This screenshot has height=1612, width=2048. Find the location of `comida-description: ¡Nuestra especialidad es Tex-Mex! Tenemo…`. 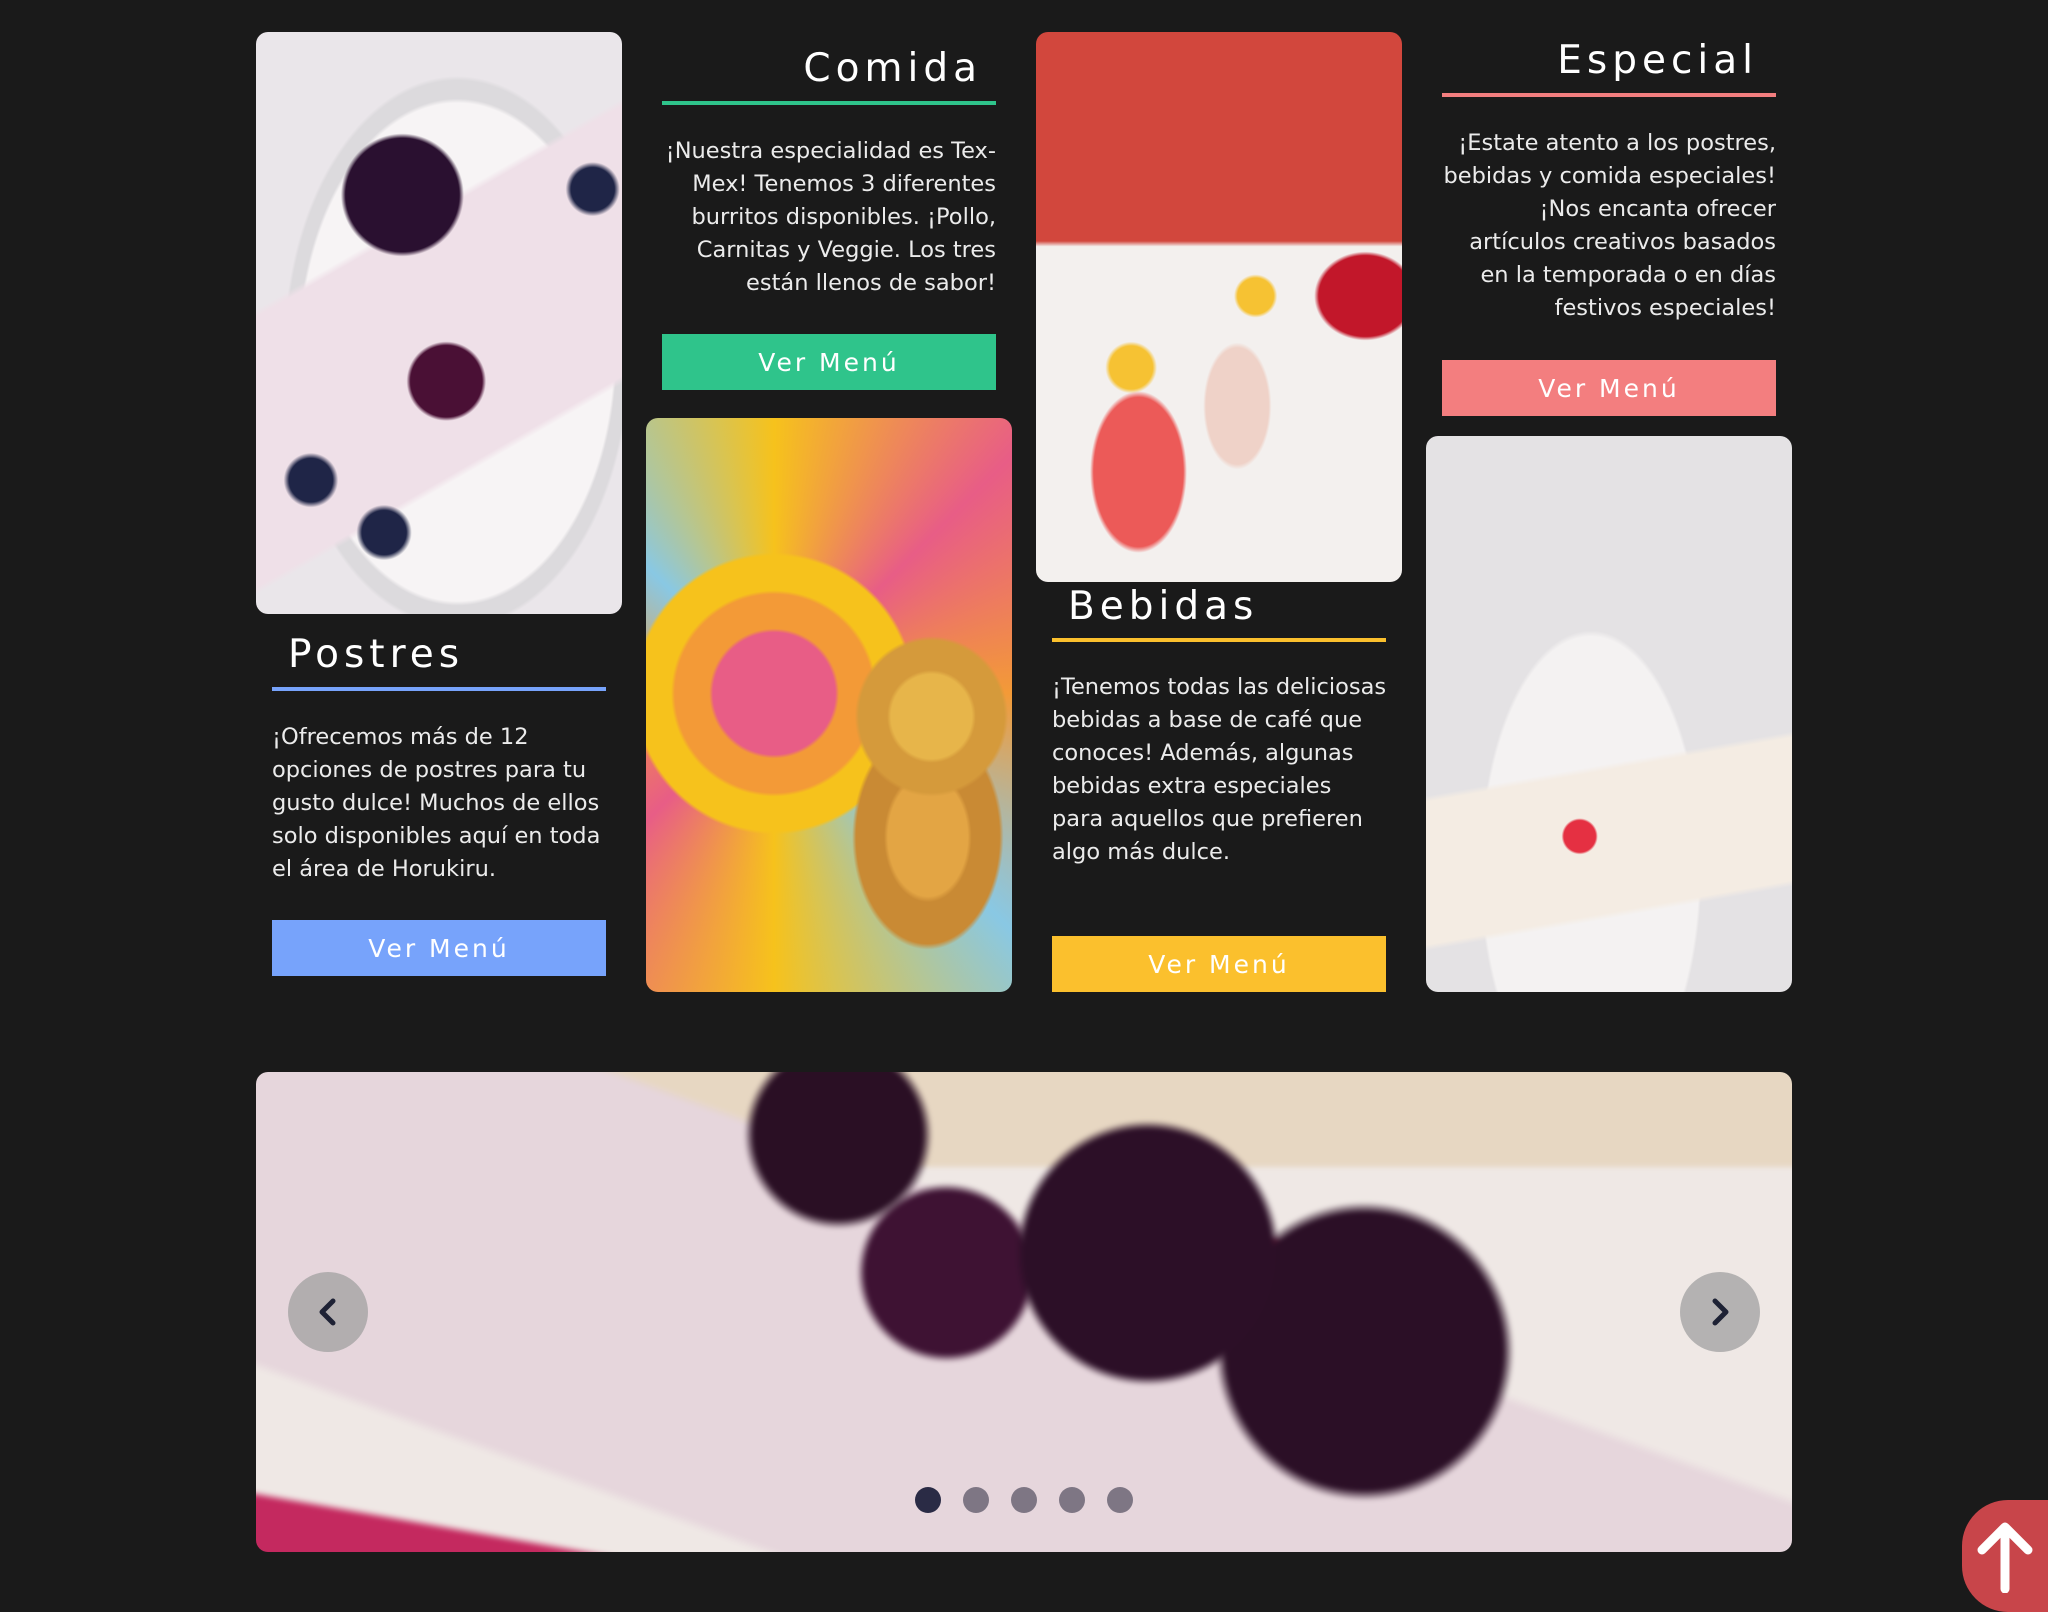

comida-description: ¡Nuestra especialidad es Tex-Mex! Tenemo… is located at coordinates (830, 217).